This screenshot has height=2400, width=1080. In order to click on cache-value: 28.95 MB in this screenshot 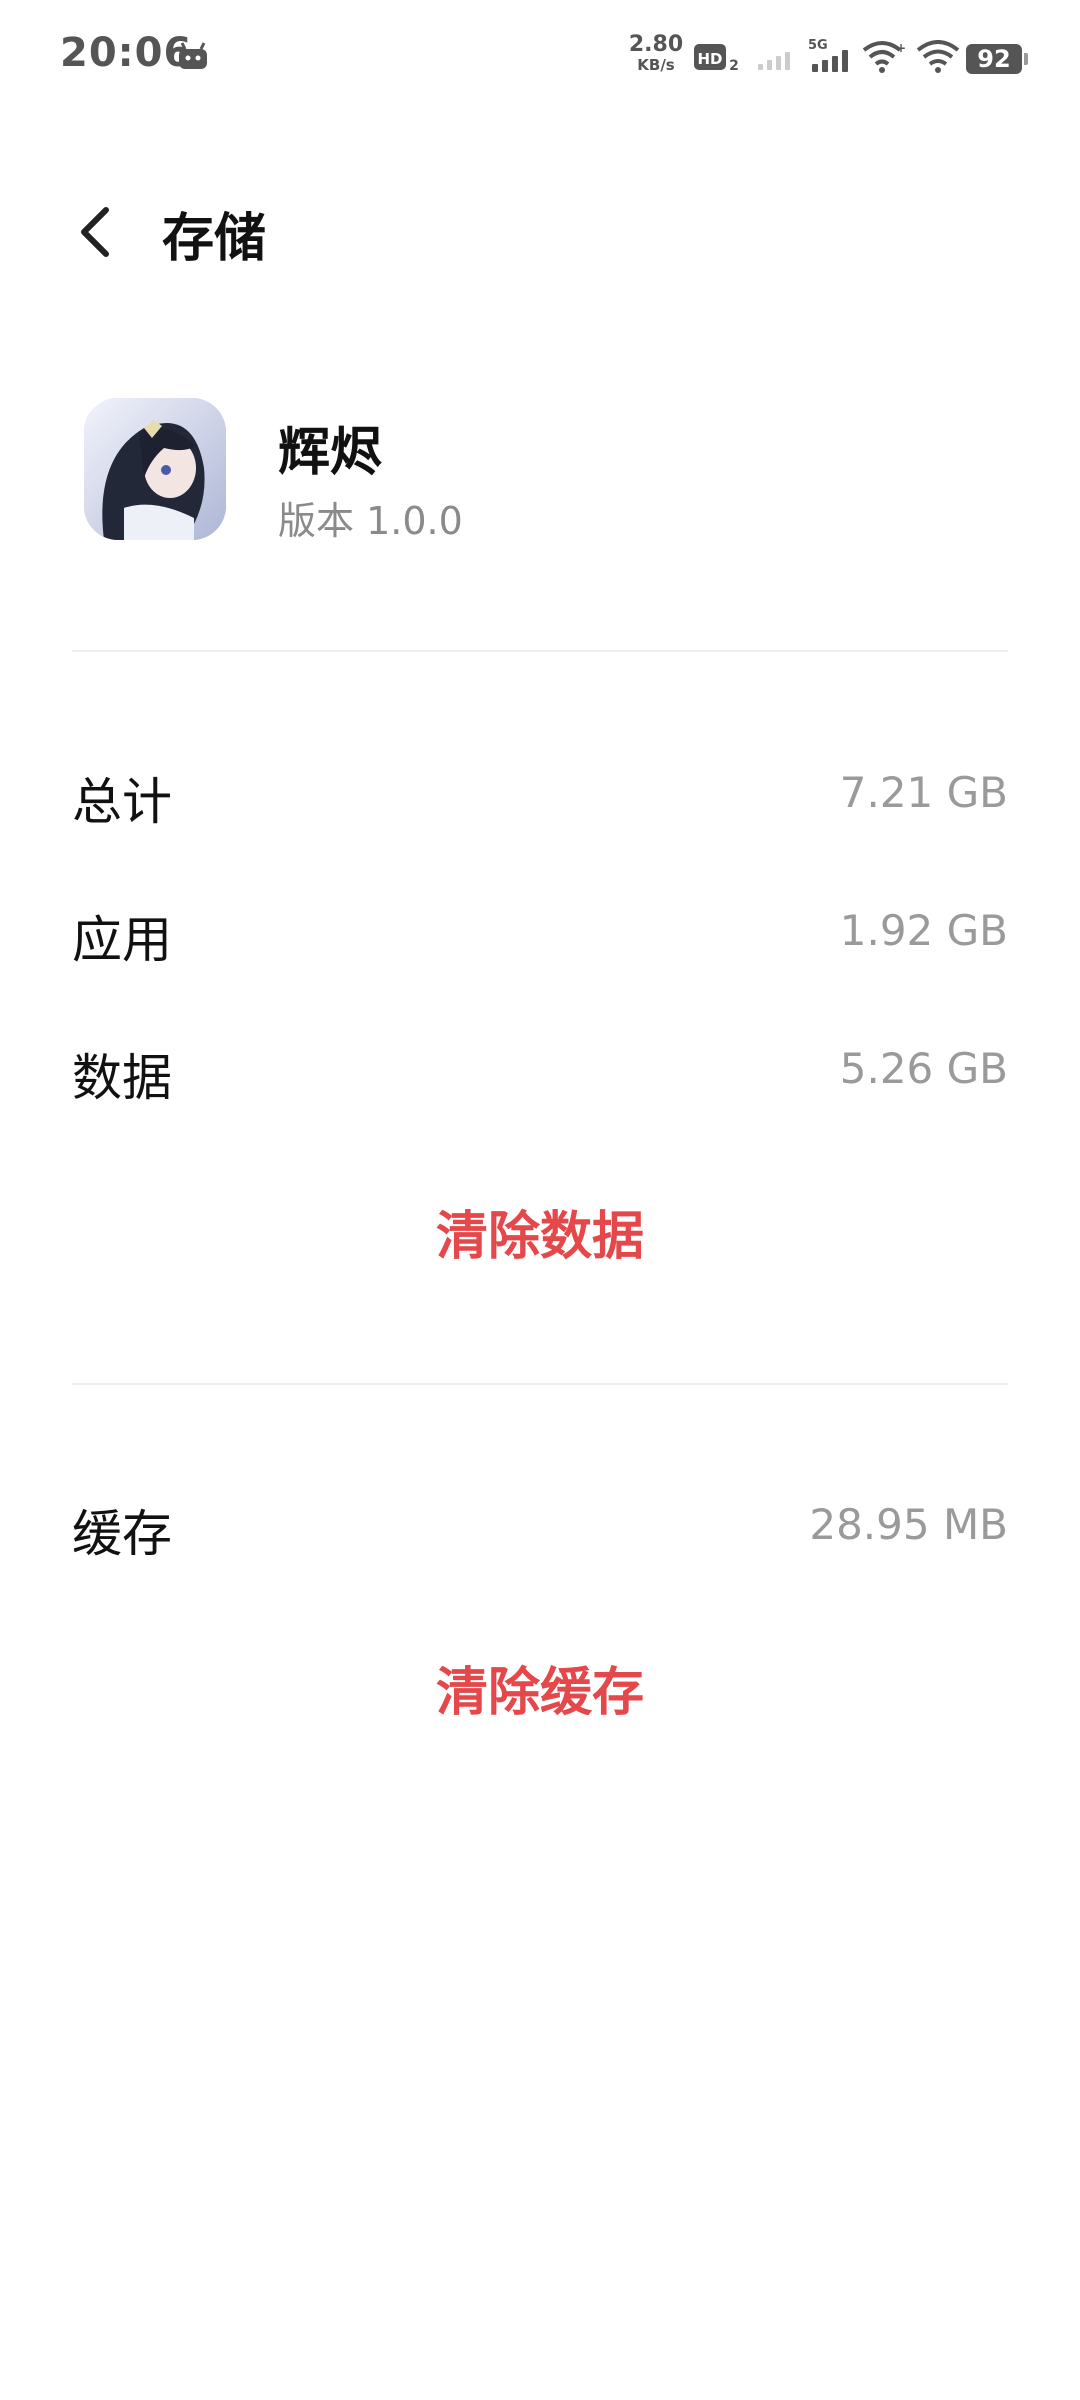, I will do `click(908, 1524)`.